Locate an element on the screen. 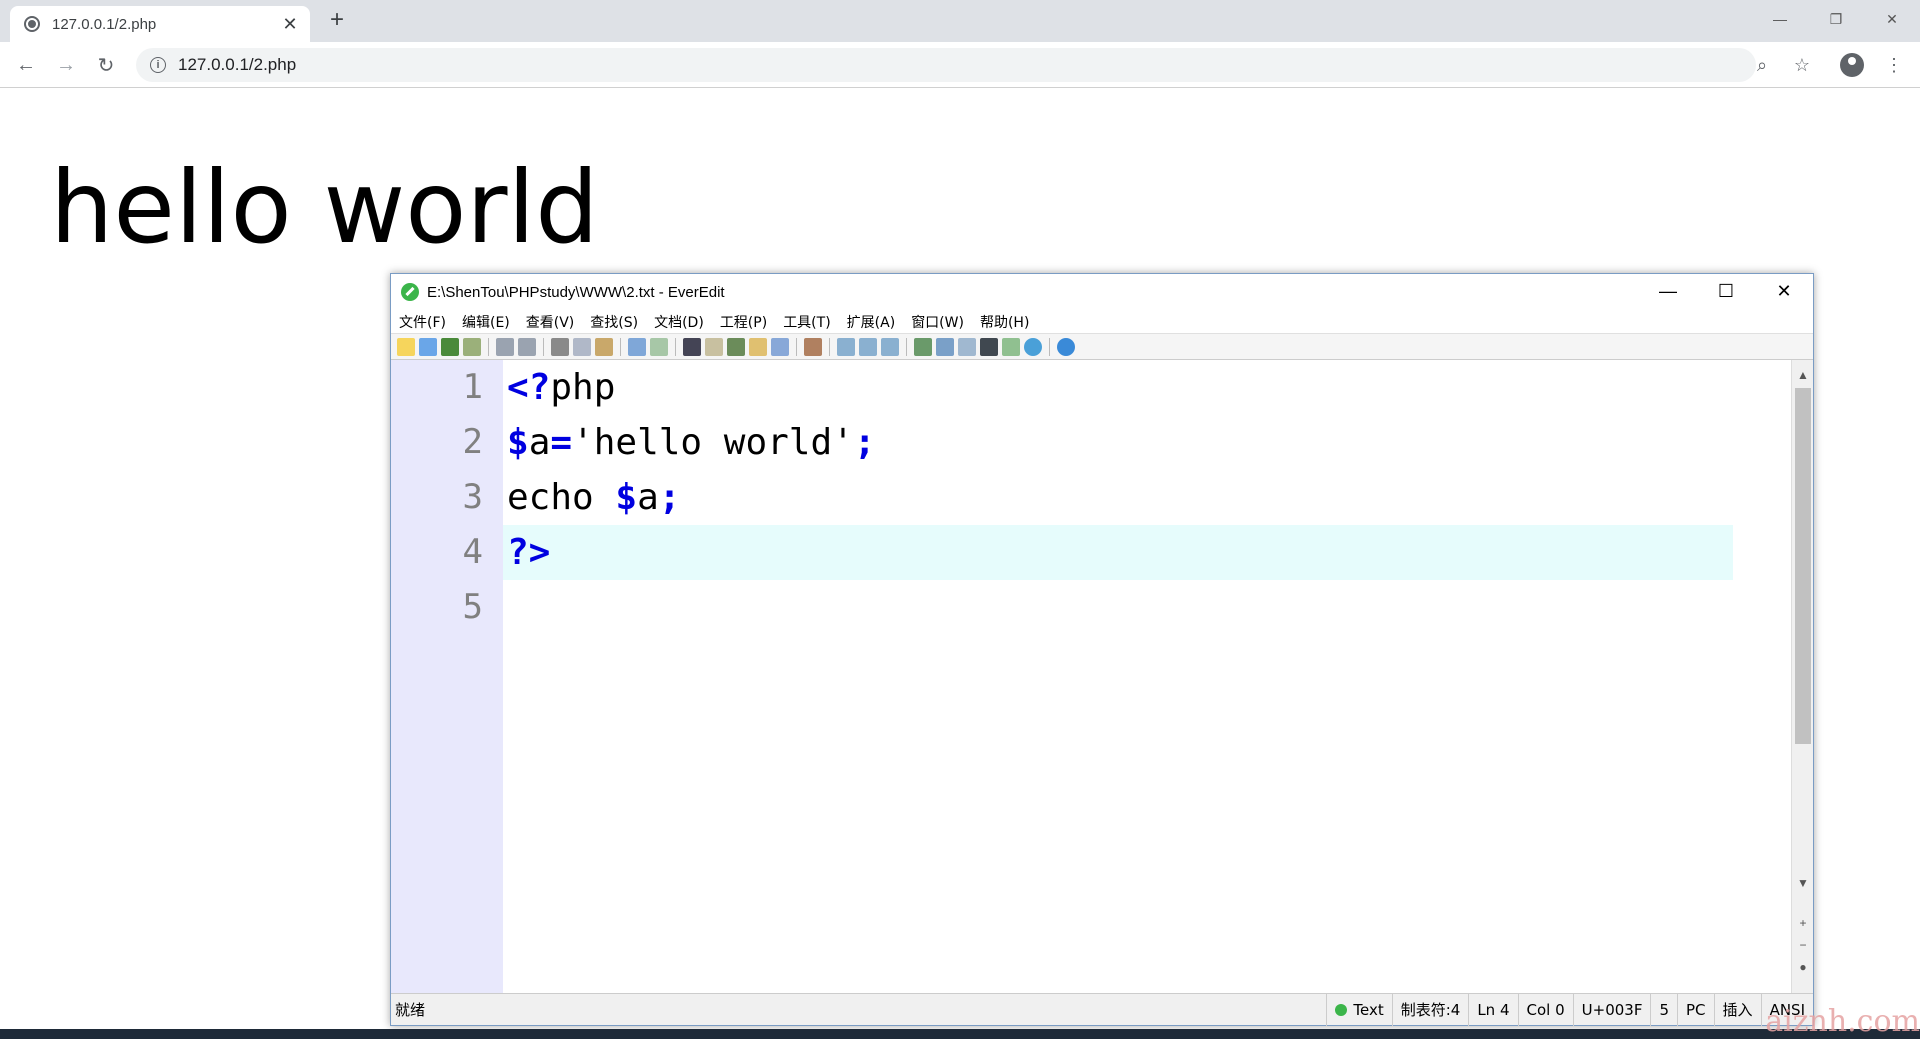  forward-icon: → is located at coordinates (66, 65).